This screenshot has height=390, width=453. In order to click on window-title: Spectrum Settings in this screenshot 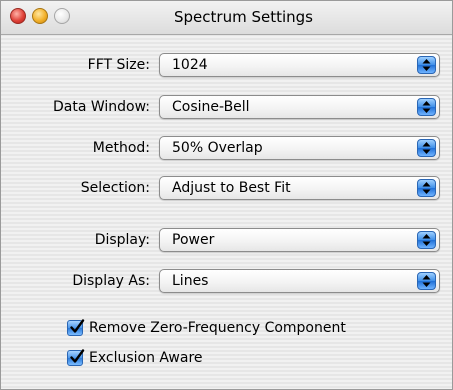, I will do `click(243, 17)`.